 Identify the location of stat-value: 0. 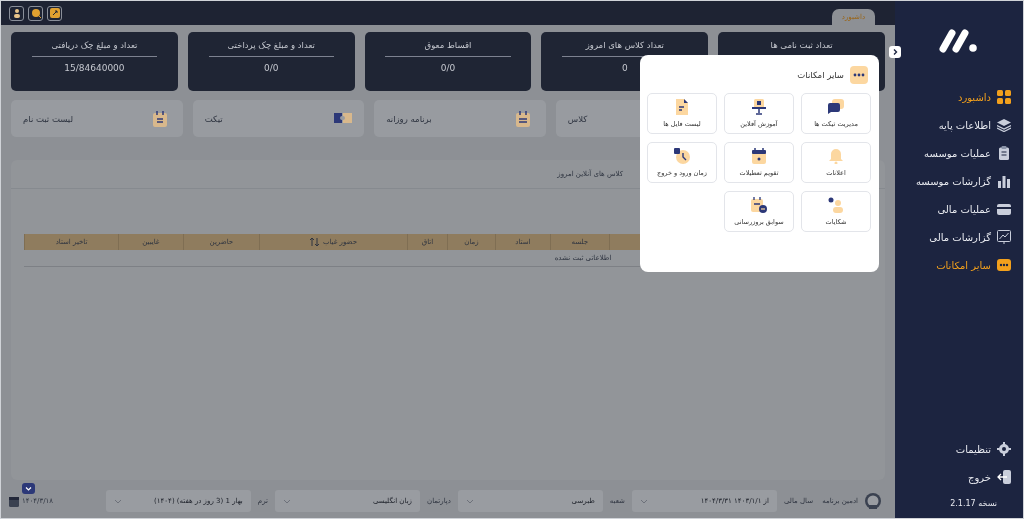
(624, 68).